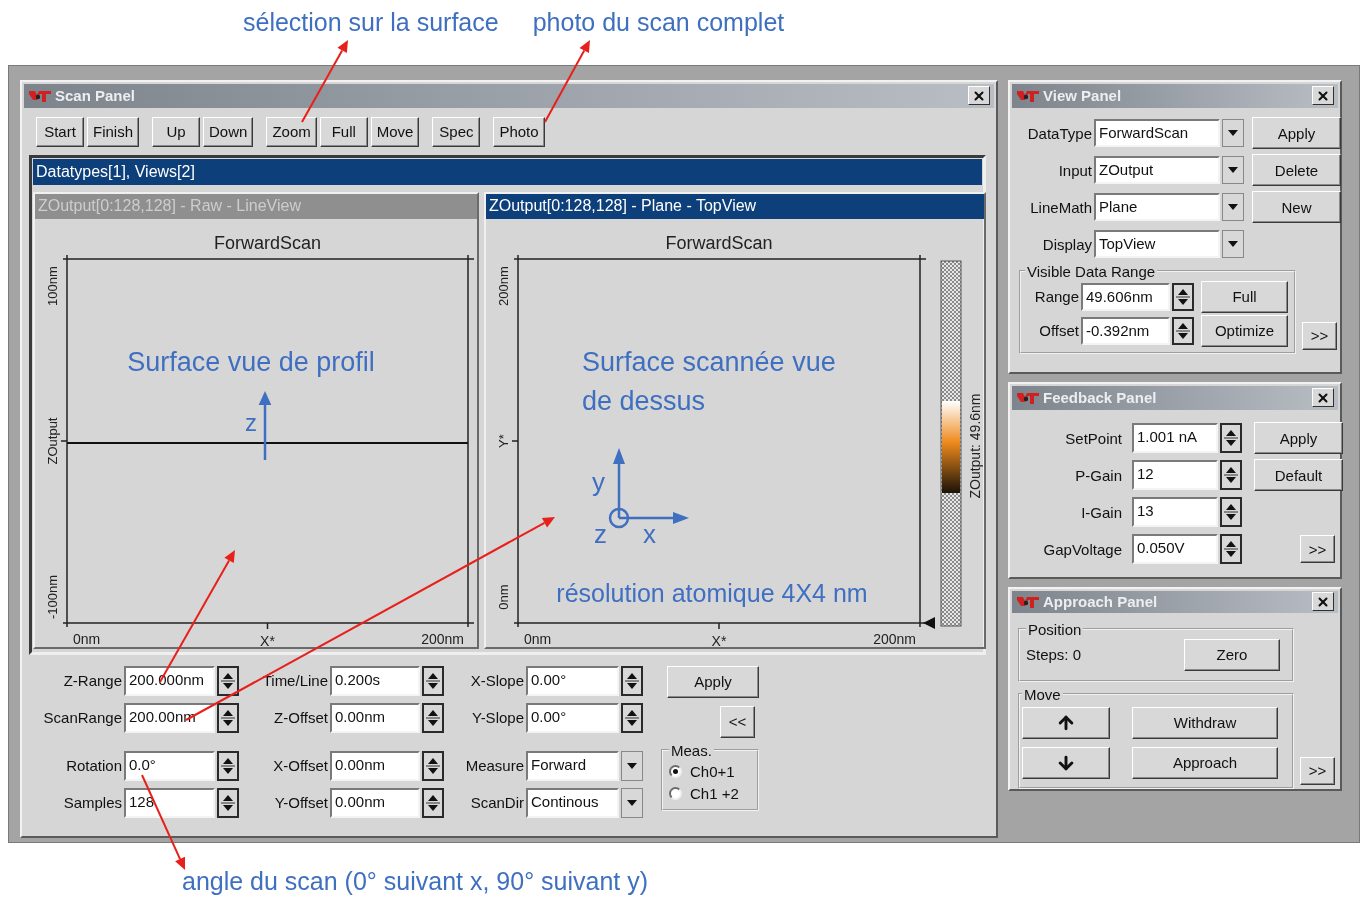 The width and height of the screenshot is (1367, 897). I want to click on field-label: Display, so click(1066, 244).